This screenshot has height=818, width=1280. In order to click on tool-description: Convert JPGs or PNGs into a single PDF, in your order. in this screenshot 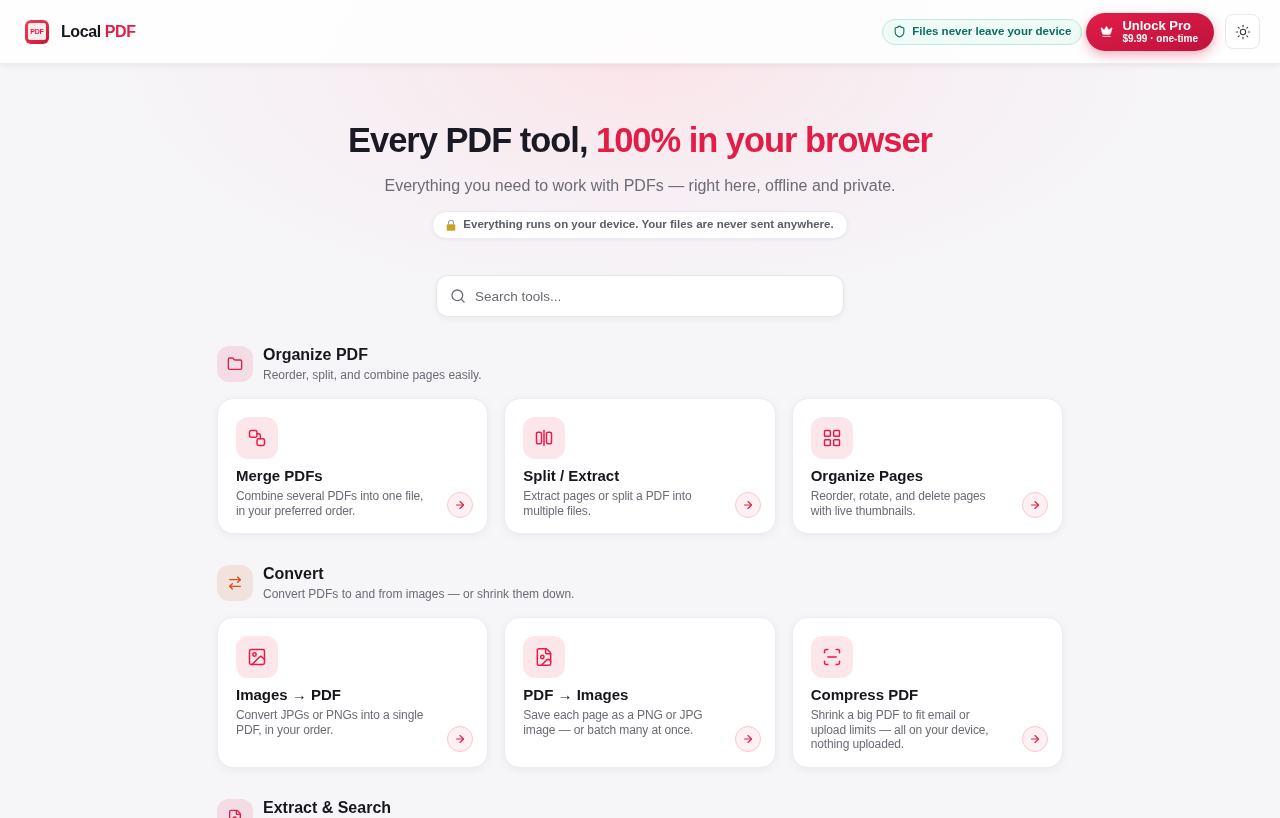, I will do `click(330, 722)`.